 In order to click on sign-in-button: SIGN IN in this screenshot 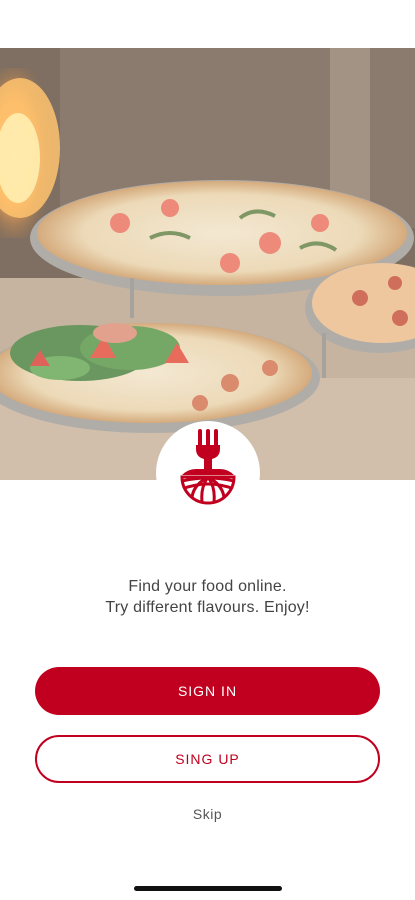, I will do `click(207, 691)`.